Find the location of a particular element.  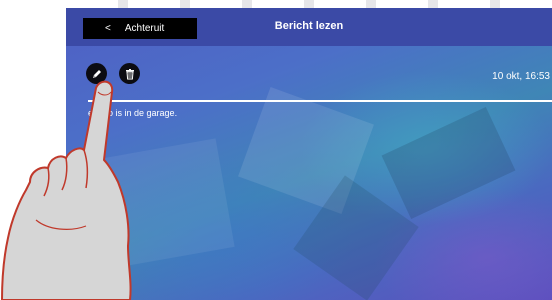

message-timestamp: 10 okt, 16:53 is located at coordinates (521, 76).